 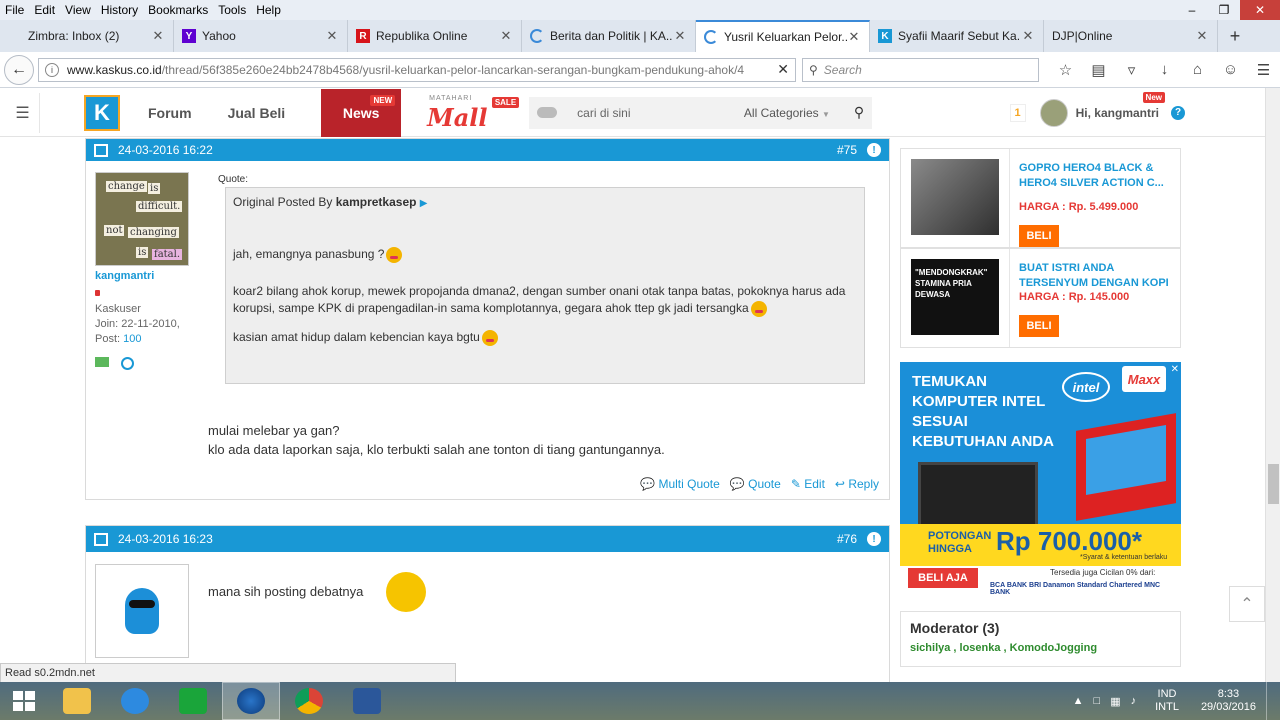 What do you see at coordinates (1197, 70) in the screenshot?
I see `home-icon: ⌂` at bounding box center [1197, 70].